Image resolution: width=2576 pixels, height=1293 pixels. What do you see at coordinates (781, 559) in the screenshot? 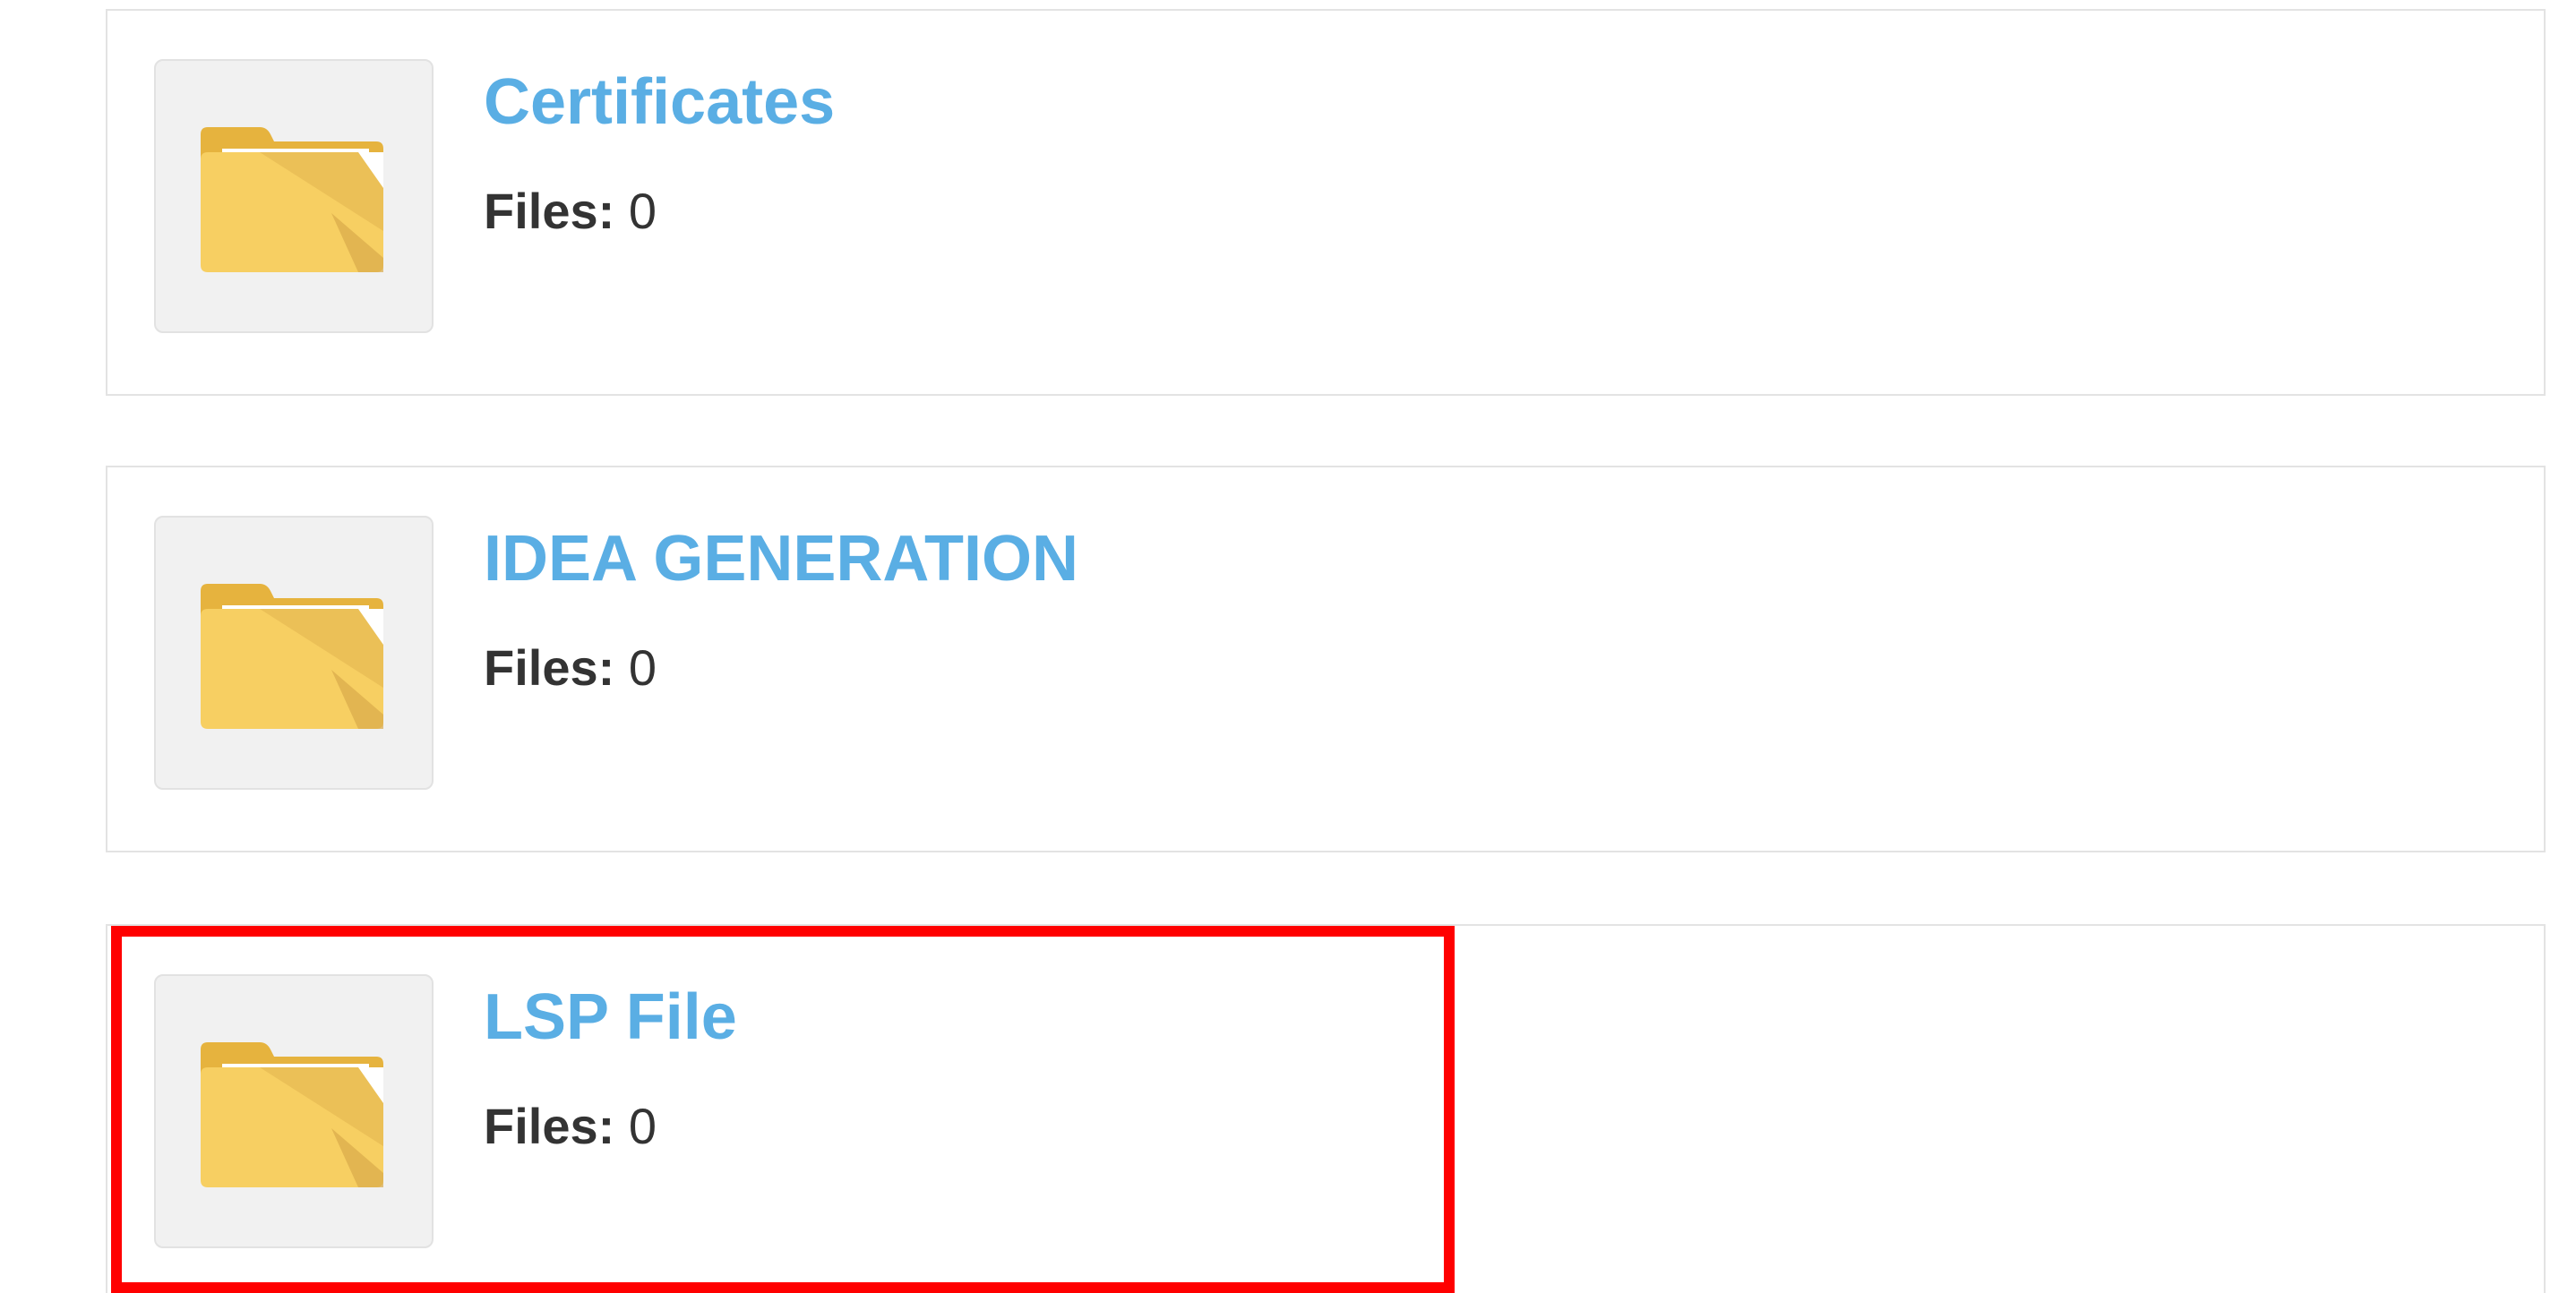
I see `folder-title-link: IDEA GENERATION` at bounding box center [781, 559].